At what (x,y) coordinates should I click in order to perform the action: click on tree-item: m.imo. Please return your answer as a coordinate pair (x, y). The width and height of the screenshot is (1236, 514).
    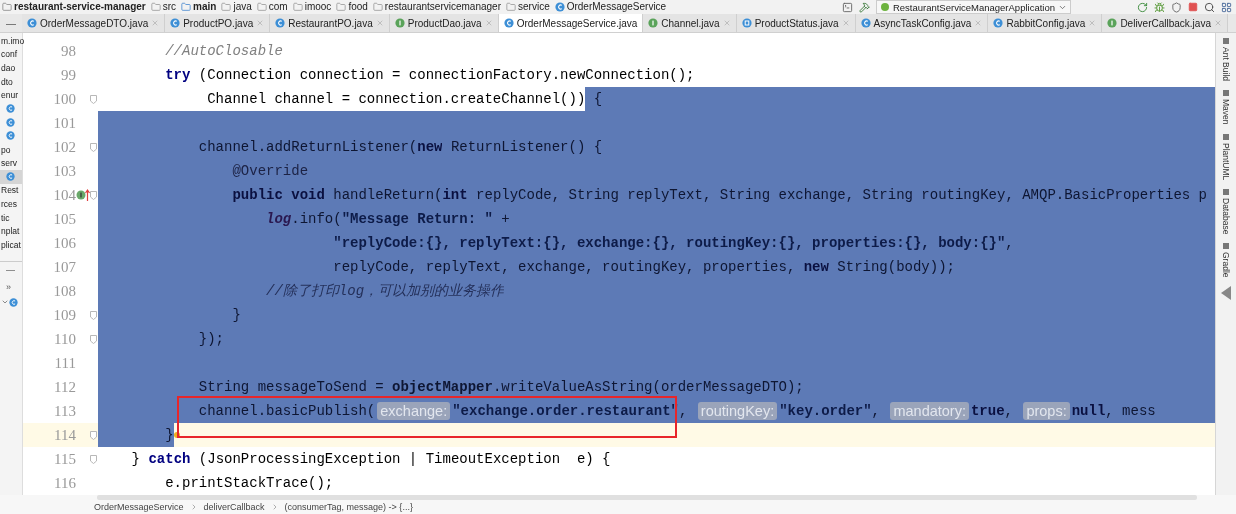
    Looking at the image, I should click on (13, 40).